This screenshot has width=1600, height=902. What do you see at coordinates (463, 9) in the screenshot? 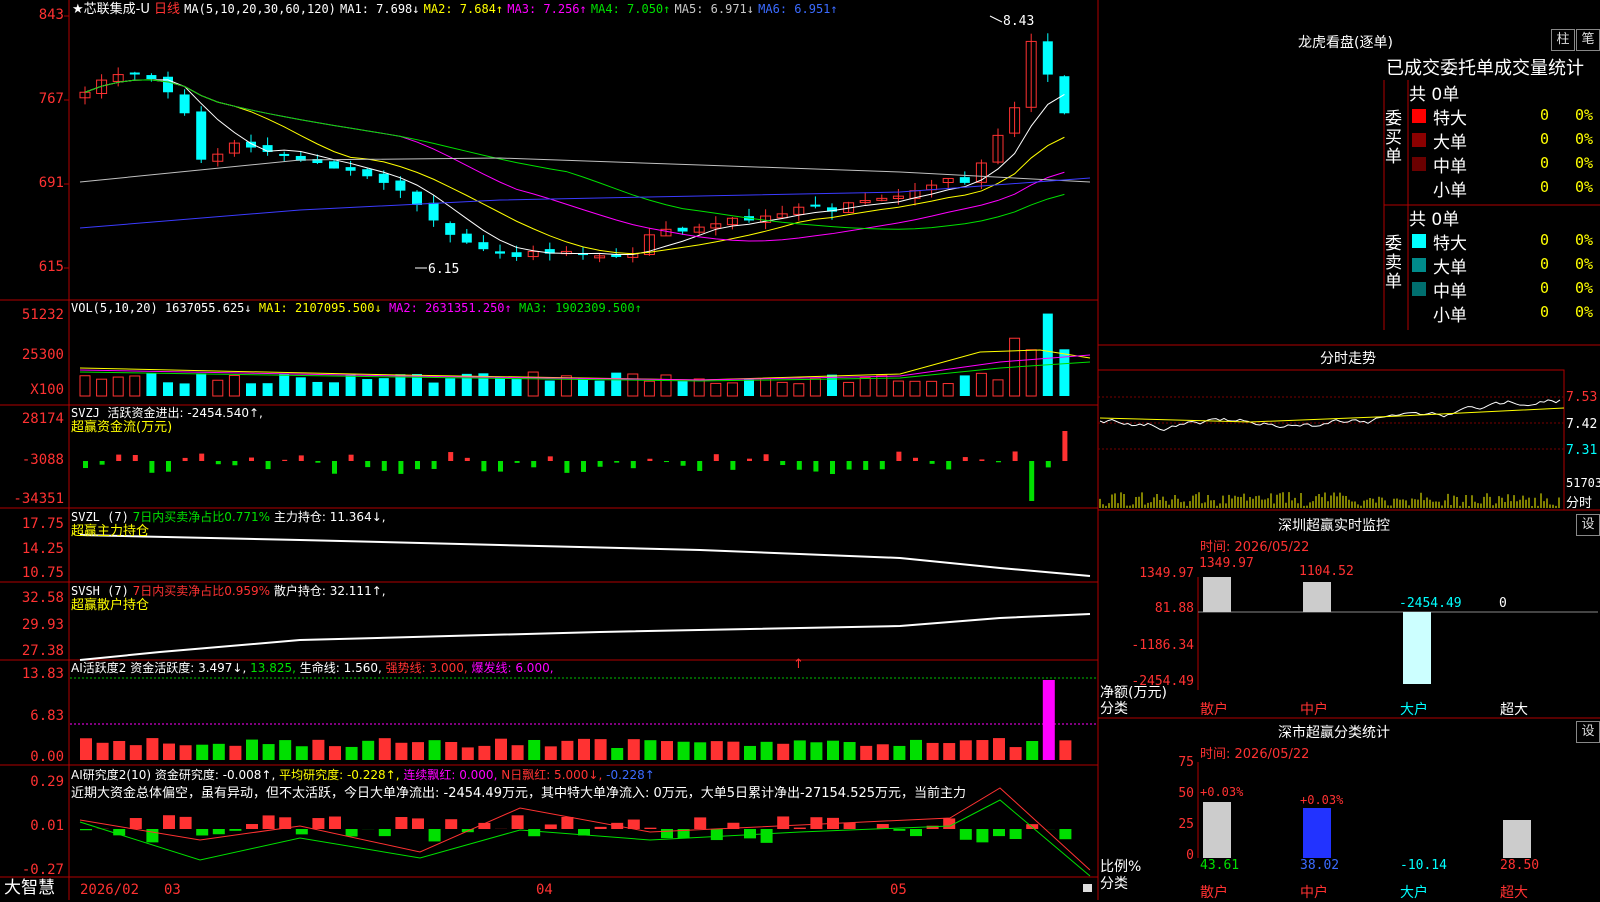
I see `ma2-value: MA2: 7.684↑` at bounding box center [463, 9].